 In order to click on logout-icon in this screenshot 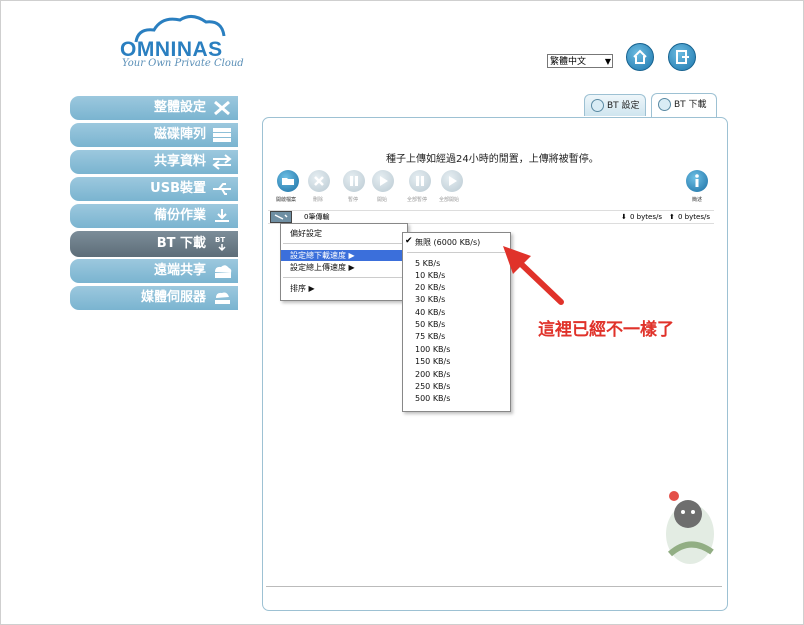, I will do `click(682, 57)`.